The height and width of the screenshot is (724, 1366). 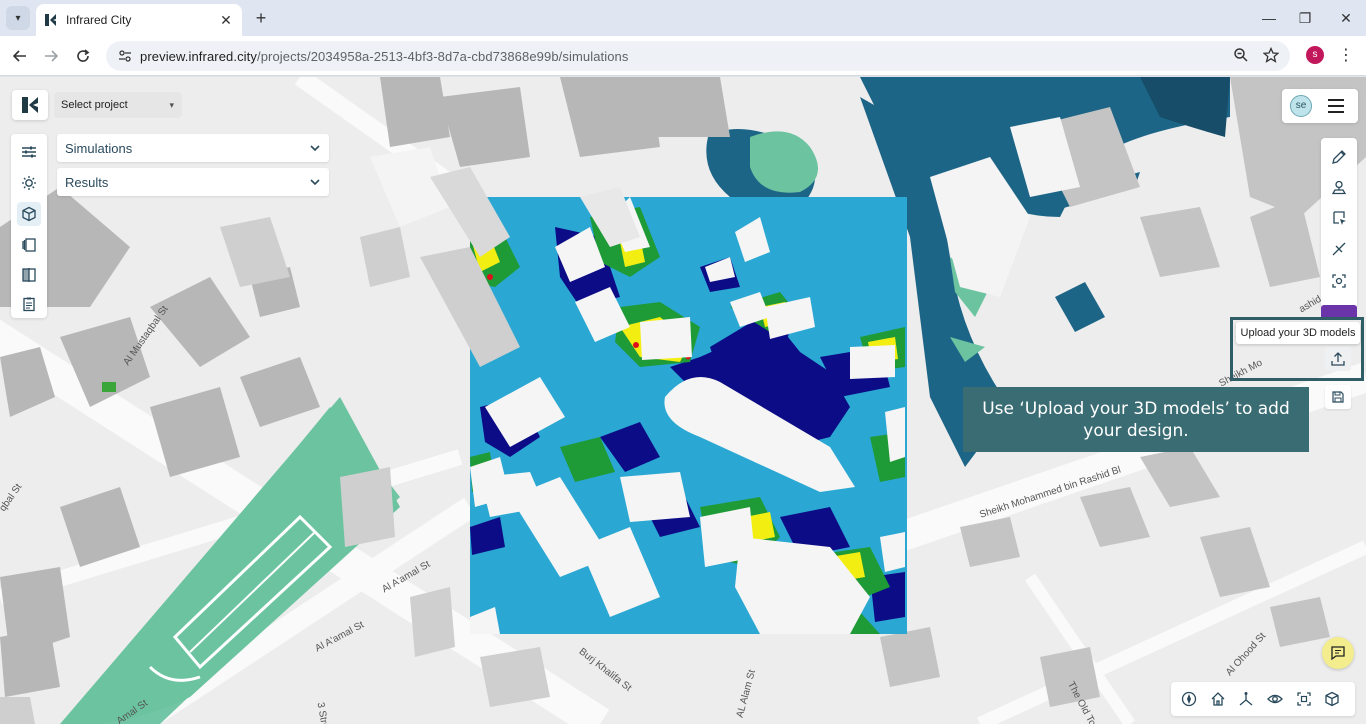 I want to click on results-panel: Results, so click(x=193, y=182).